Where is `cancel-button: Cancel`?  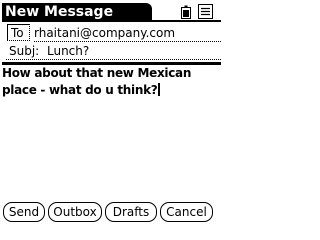 cancel-button: Cancel is located at coordinates (186, 212).